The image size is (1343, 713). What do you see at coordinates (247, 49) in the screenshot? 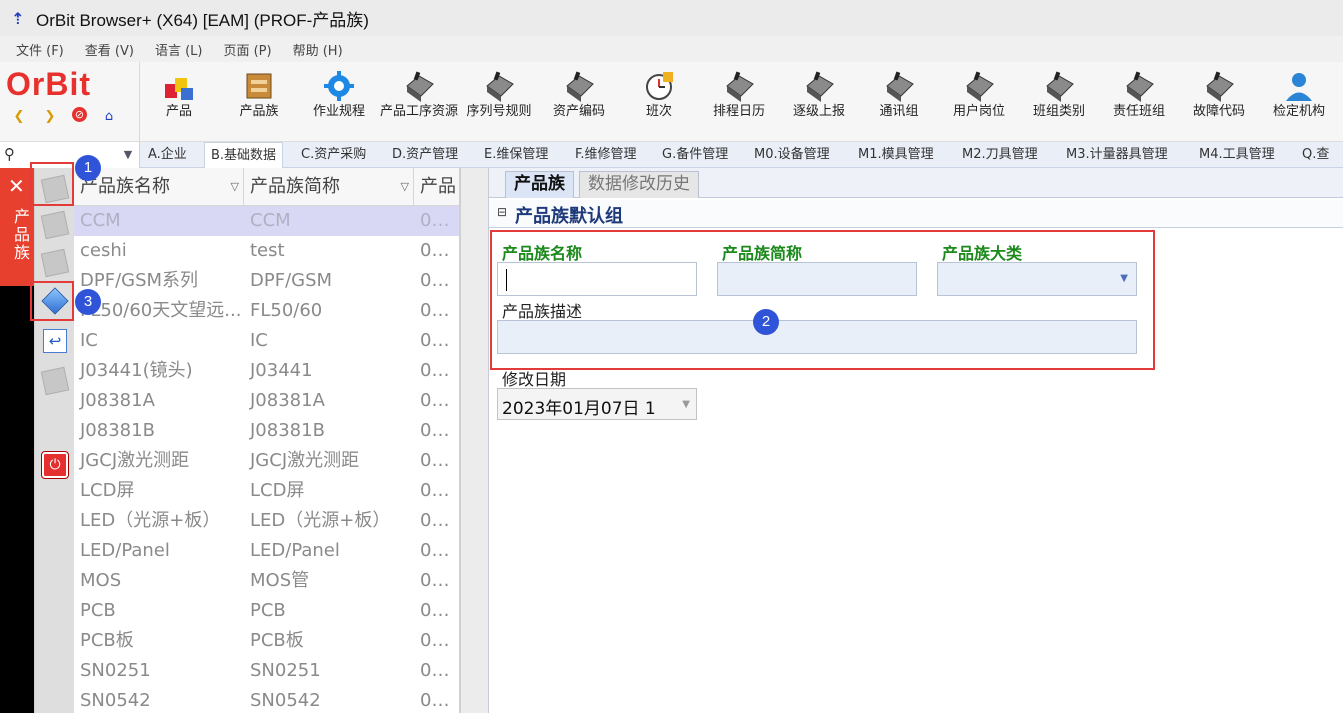
I see `menu-page: 页面 (P)` at bounding box center [247, 49].